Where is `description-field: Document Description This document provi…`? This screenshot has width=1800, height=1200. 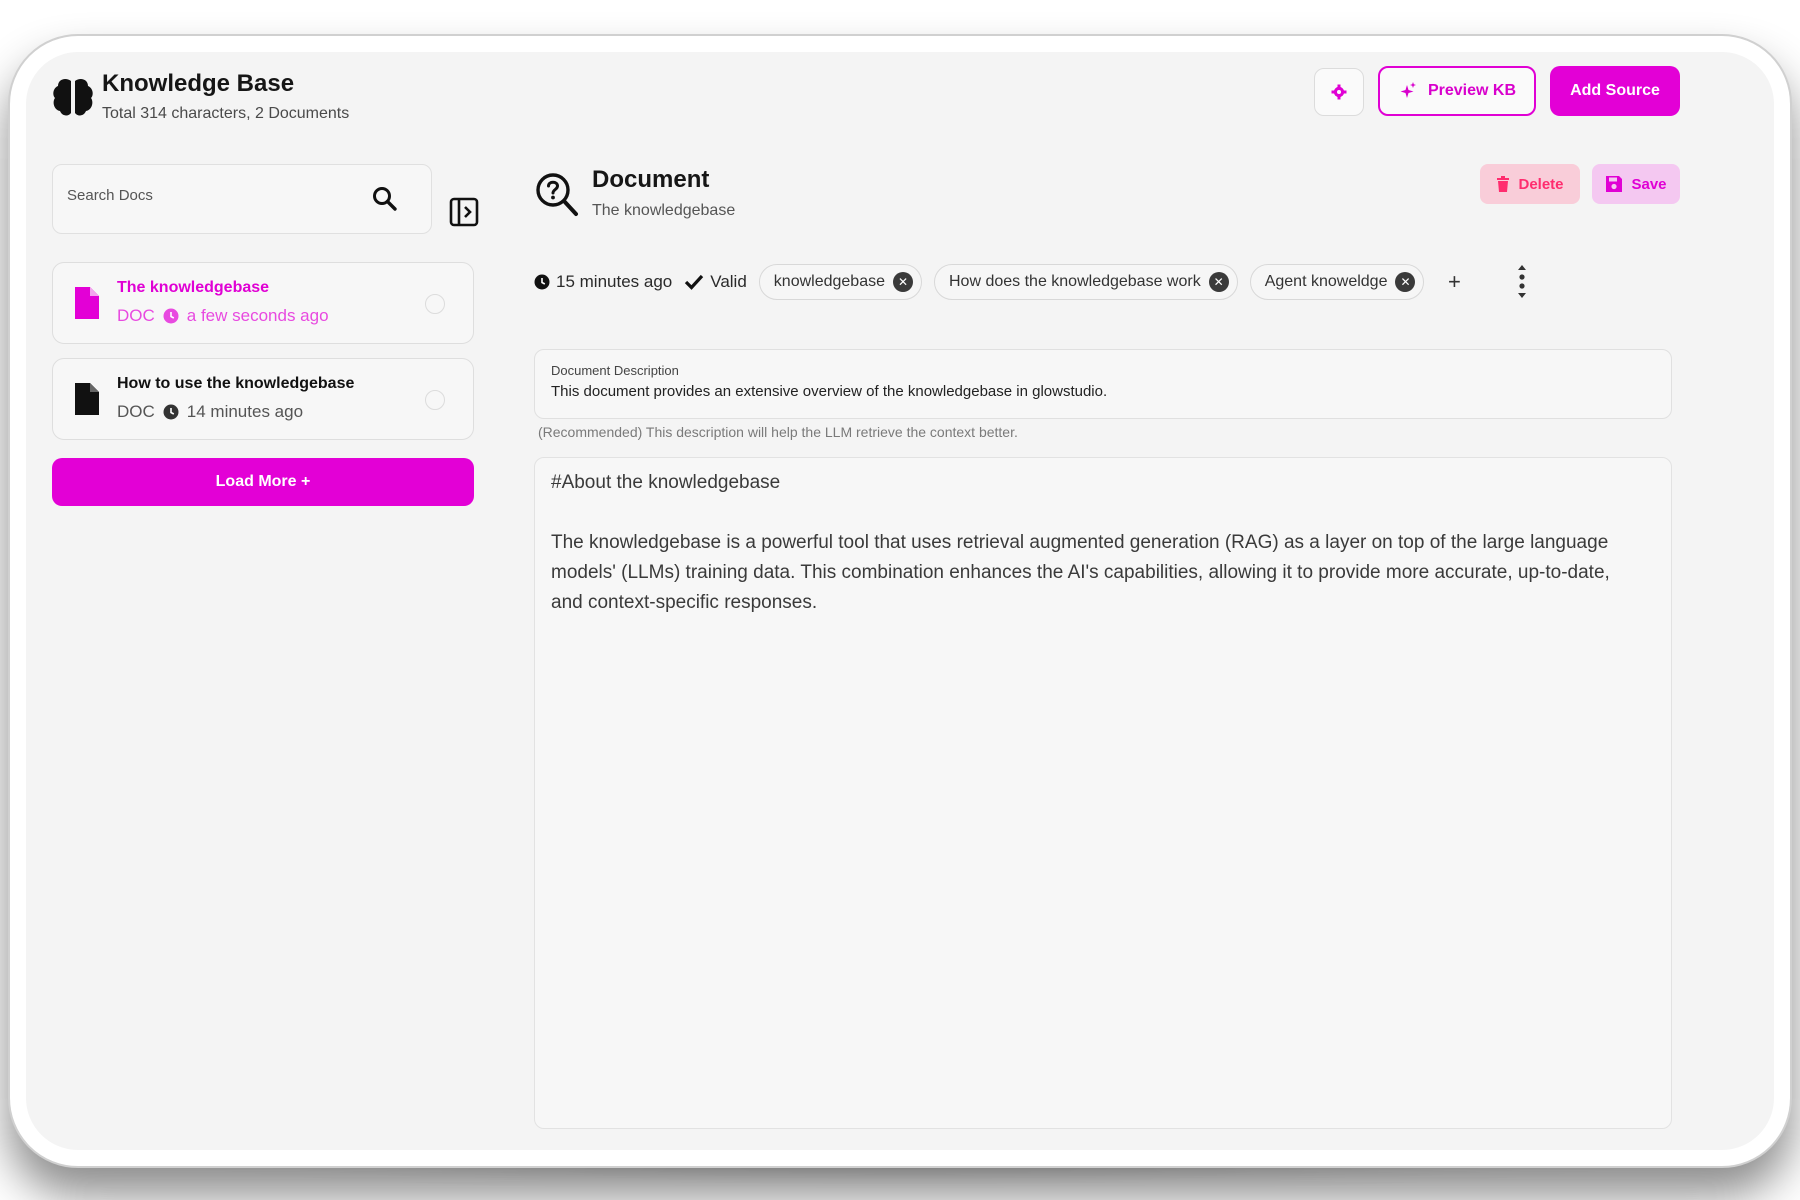
description-field: Document Description This document provi… is located at coordinates (1103, 384).